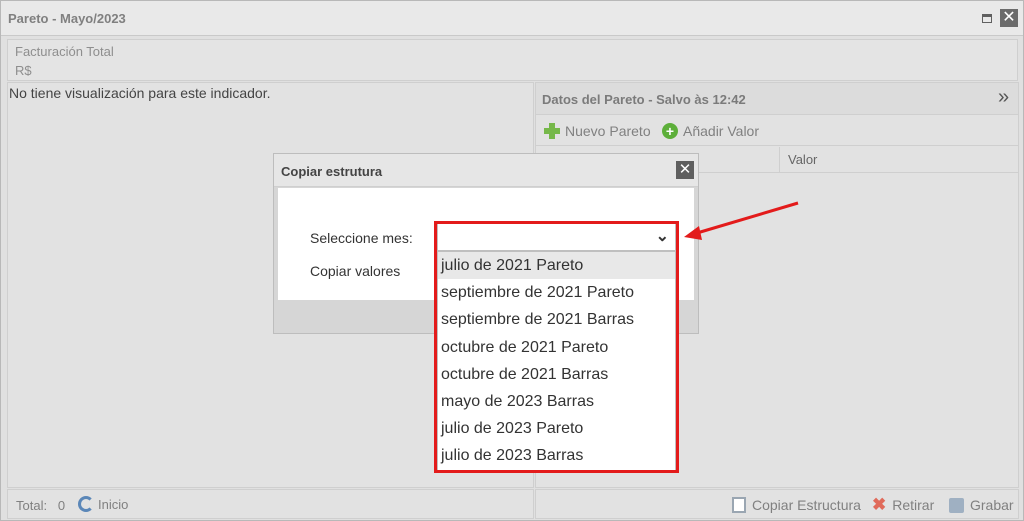  What do you see at coordinates (747, 218) in the screenshot?
I see `arrow-shaft` at bounding box center [747, 218].